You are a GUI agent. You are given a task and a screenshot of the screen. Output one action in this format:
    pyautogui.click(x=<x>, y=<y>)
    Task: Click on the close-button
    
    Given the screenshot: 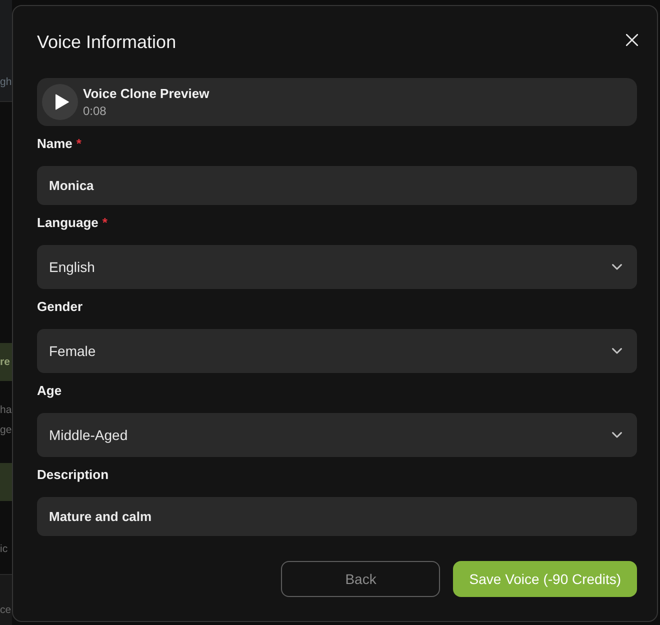 What is the action you would take?
    pyautogui.click(x=632, y=40)
    